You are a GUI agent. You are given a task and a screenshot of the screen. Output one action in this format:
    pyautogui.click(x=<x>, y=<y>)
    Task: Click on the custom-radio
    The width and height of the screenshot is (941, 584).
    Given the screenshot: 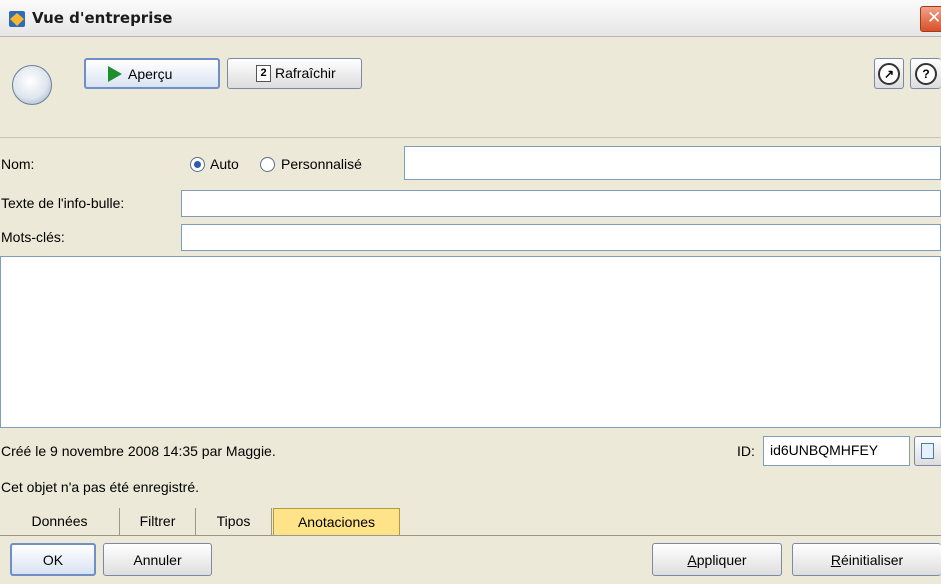 What is the action you would take?
    pyautogui.click(x=267, y=164)
    